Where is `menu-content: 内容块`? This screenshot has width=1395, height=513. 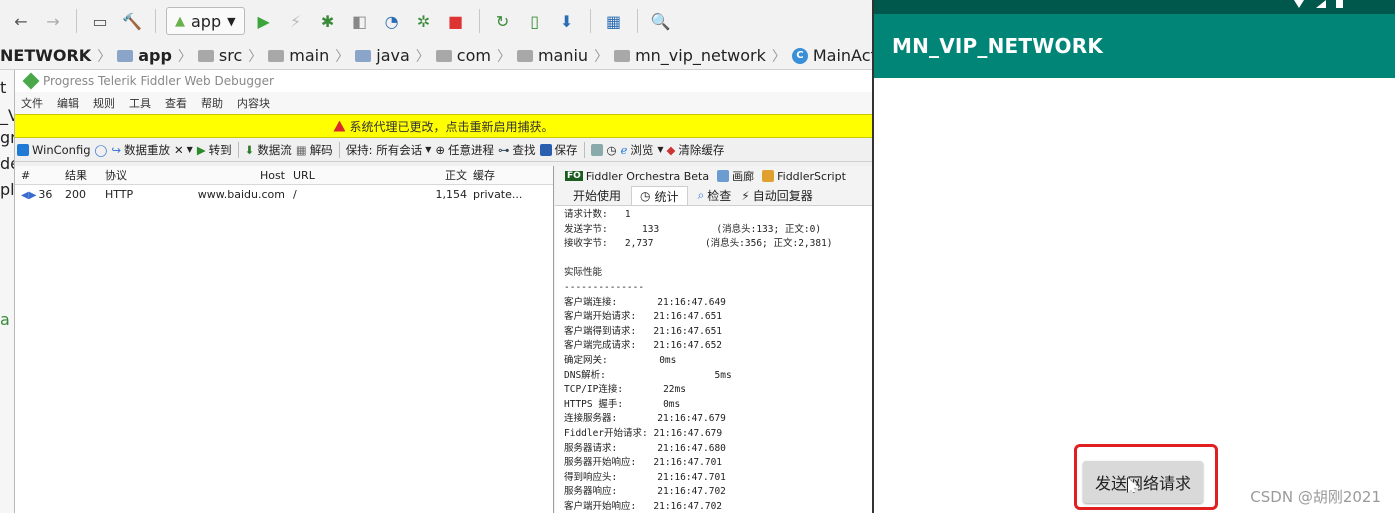
menu-content: 内容块 is located at coordinates (253, 103).